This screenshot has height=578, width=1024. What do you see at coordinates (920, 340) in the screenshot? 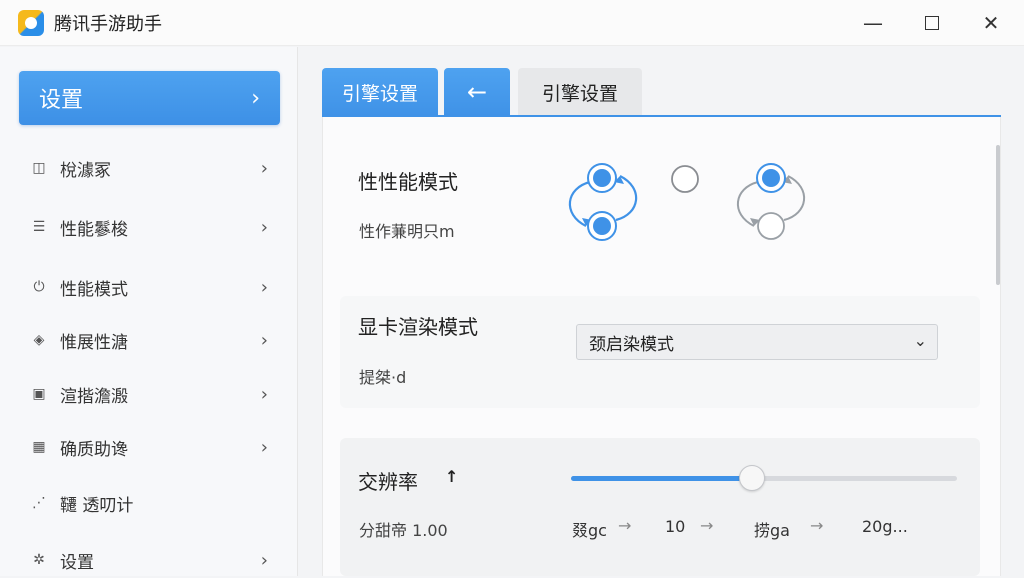
I see `chevron-down-icon: ⌄` at bounding box center [920, 340].